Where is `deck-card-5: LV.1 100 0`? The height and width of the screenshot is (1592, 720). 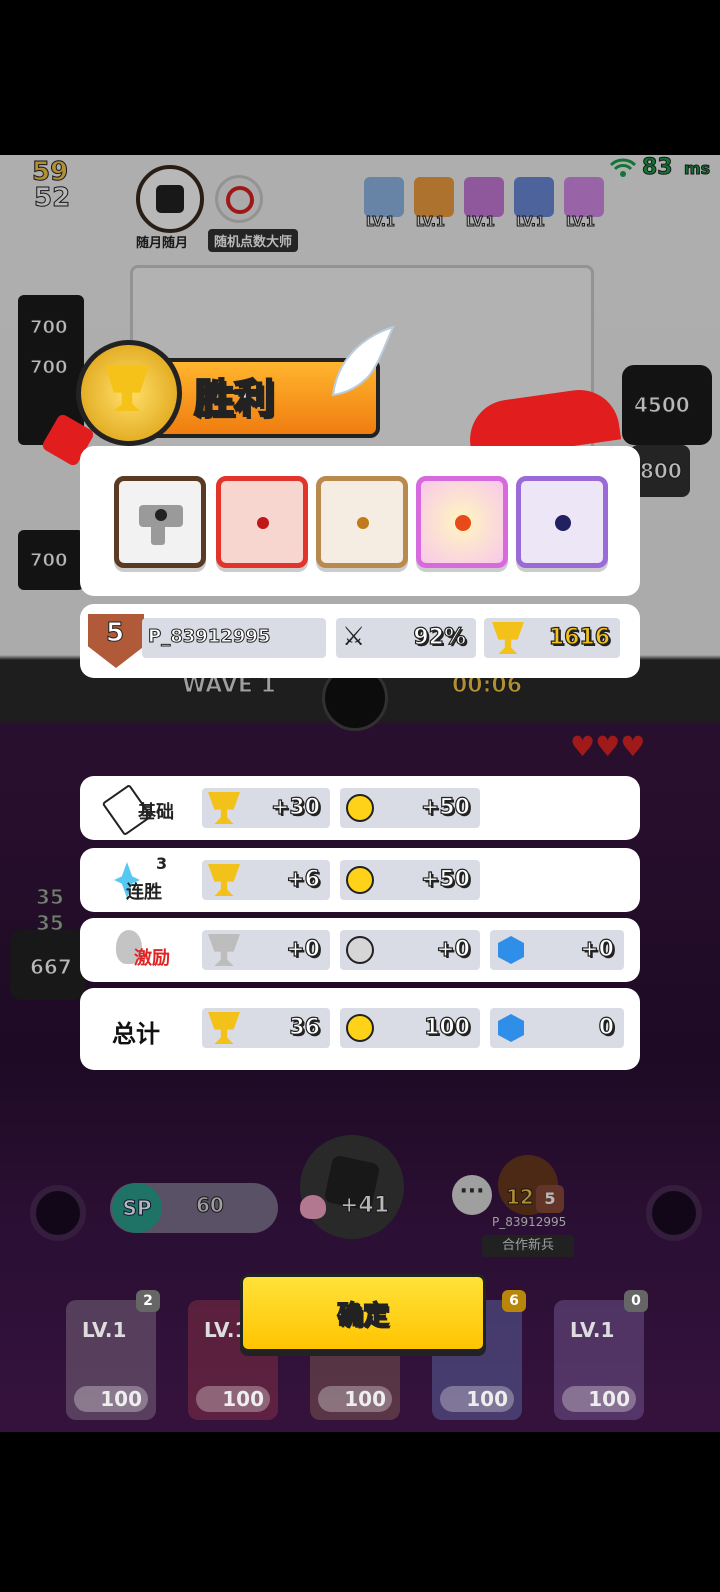
deck-card-5: LV.1 100 0 is located at coordinates (601, 1355).